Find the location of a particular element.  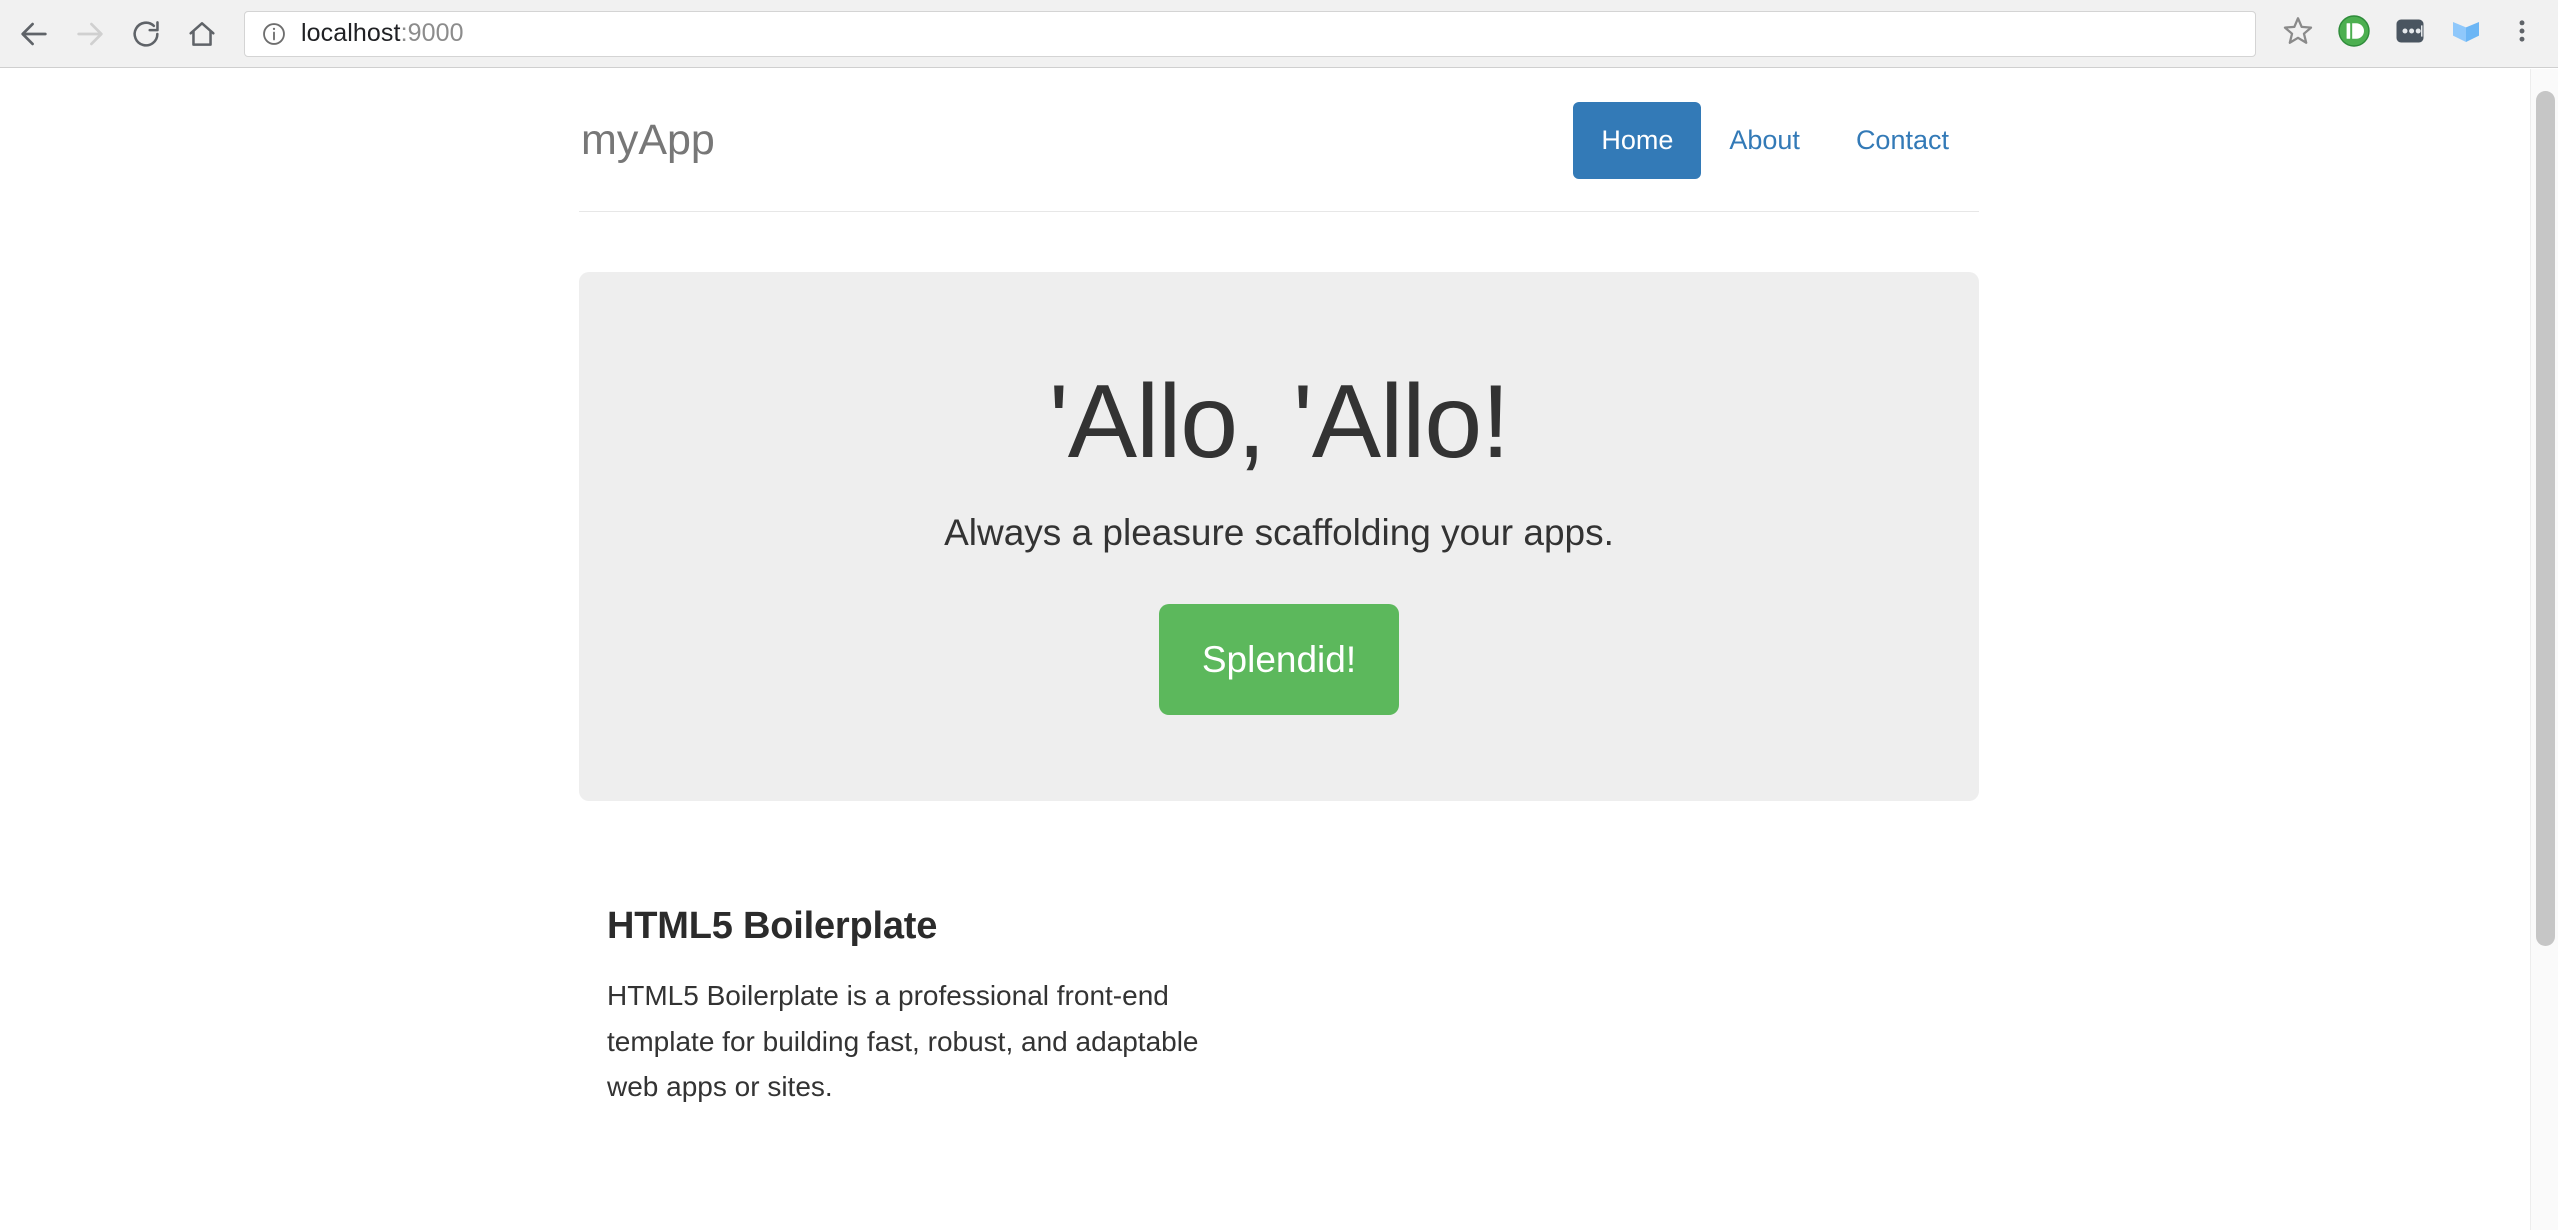

url-host: localhost is located at coordinates (351, 33).